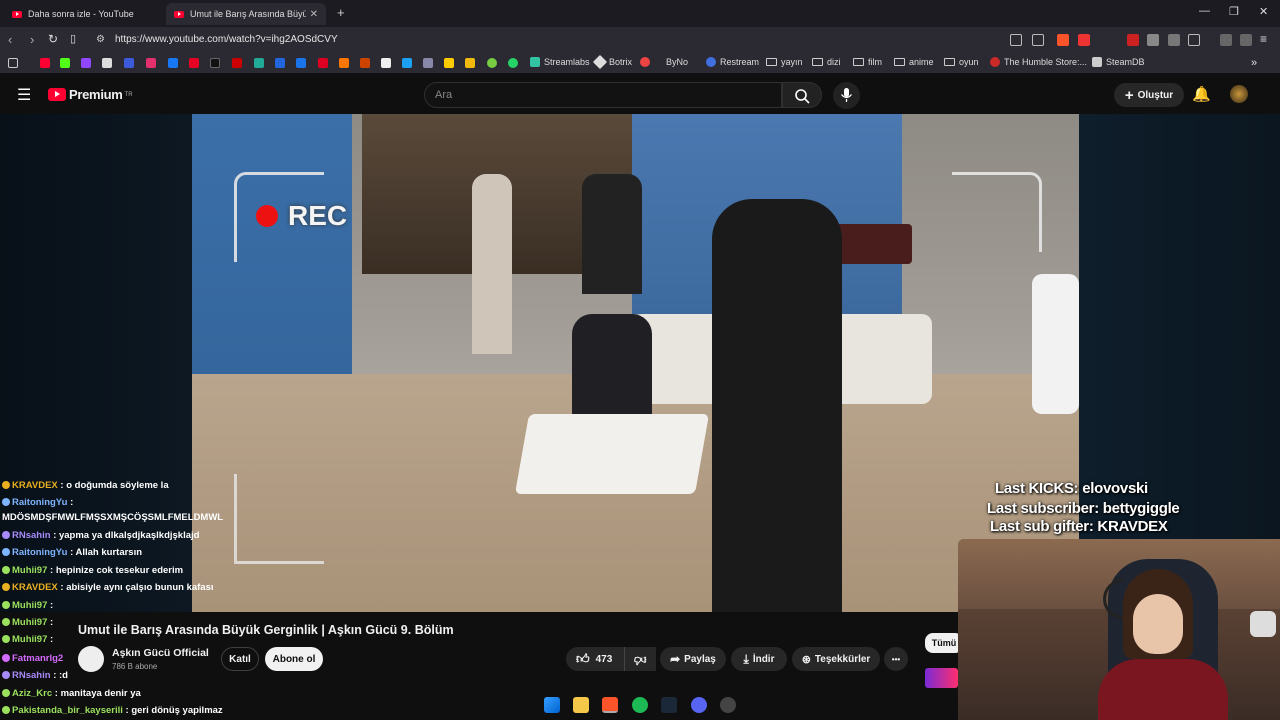  I want to click on bookmark-botrix: Botrix, so click(612, 62).